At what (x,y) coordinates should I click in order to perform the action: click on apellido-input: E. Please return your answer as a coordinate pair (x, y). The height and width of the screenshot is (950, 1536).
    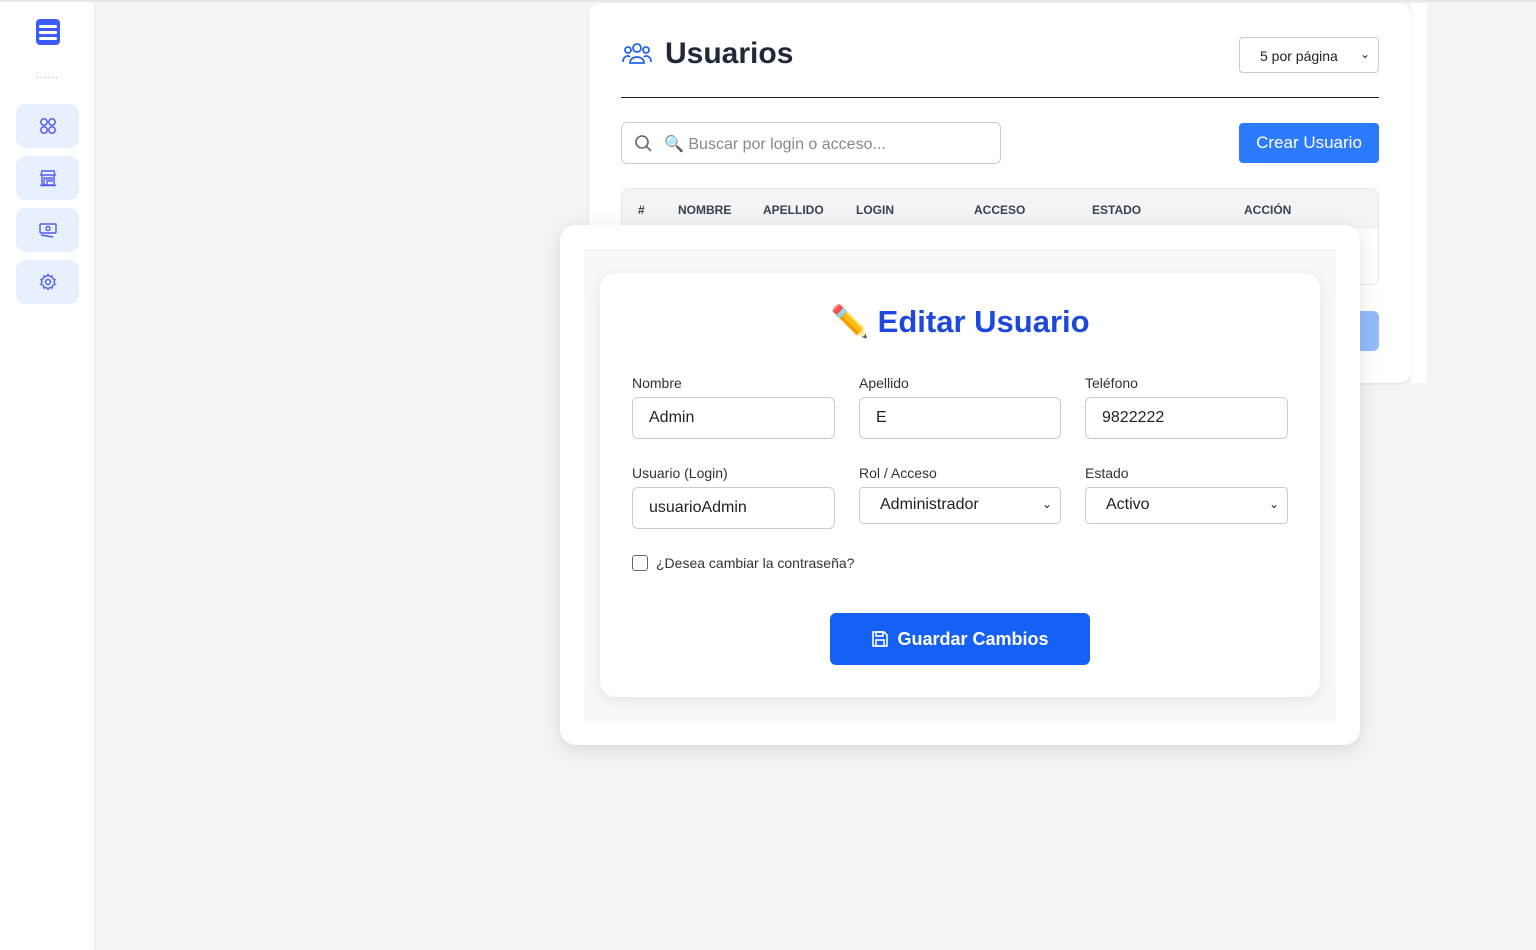
    Looking at the image, I should click on (960, 418).